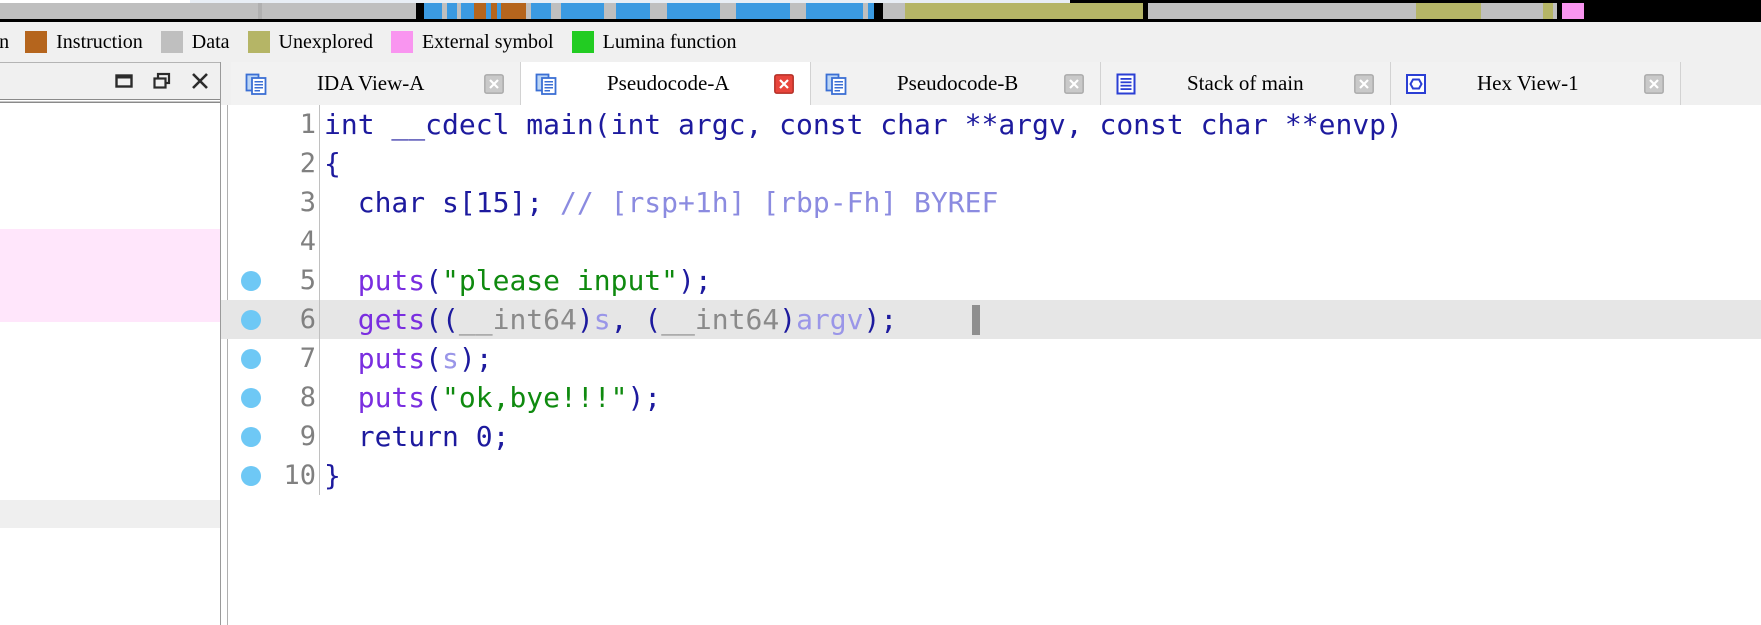  What do you see at coordinates (1429, 84) in the screenshot?
I see `hex-view-icon` at bounding box center [1429, 84].